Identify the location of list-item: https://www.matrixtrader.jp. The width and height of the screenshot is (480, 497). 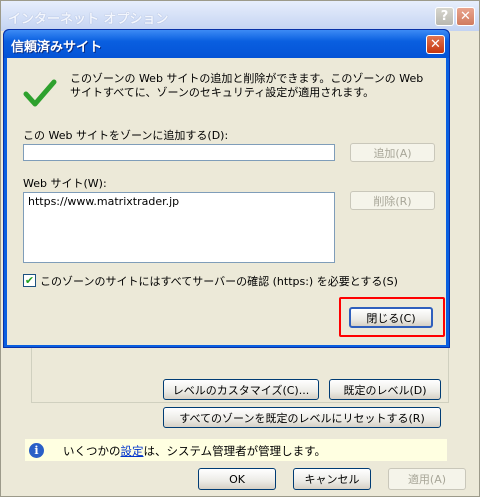
(179, 201).